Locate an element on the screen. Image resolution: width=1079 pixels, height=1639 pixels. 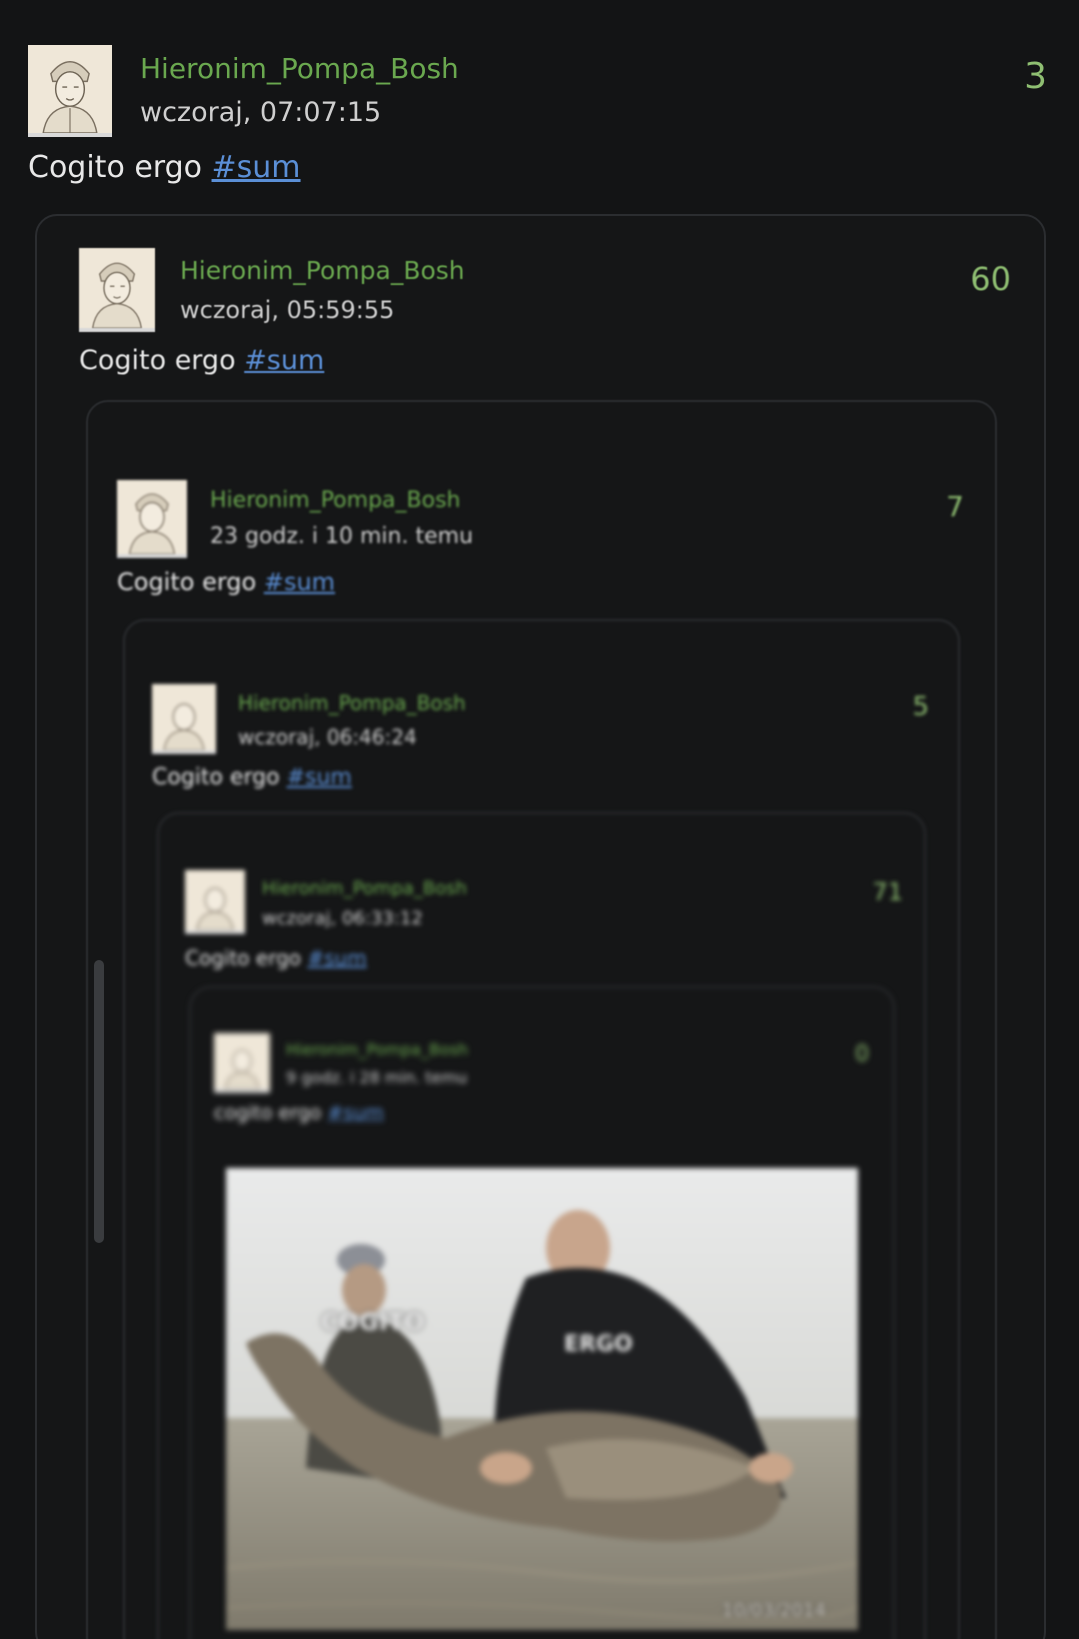
post-timestamp: wczoraj, 06:46:24 is located at coordinates (327, 737).